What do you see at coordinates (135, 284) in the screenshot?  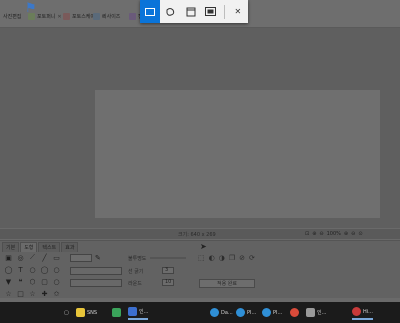 I see `round-label: 라운드` at bounding box center [135, 284].